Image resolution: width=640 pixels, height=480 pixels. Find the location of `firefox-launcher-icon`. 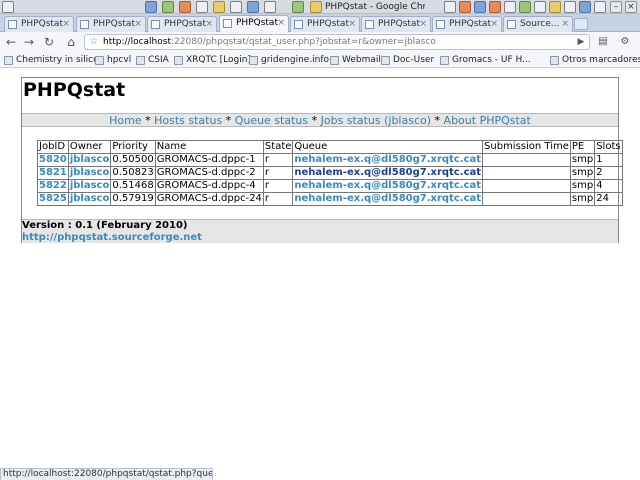

firefox-launcher-icon is located at coordinates (185, 7).